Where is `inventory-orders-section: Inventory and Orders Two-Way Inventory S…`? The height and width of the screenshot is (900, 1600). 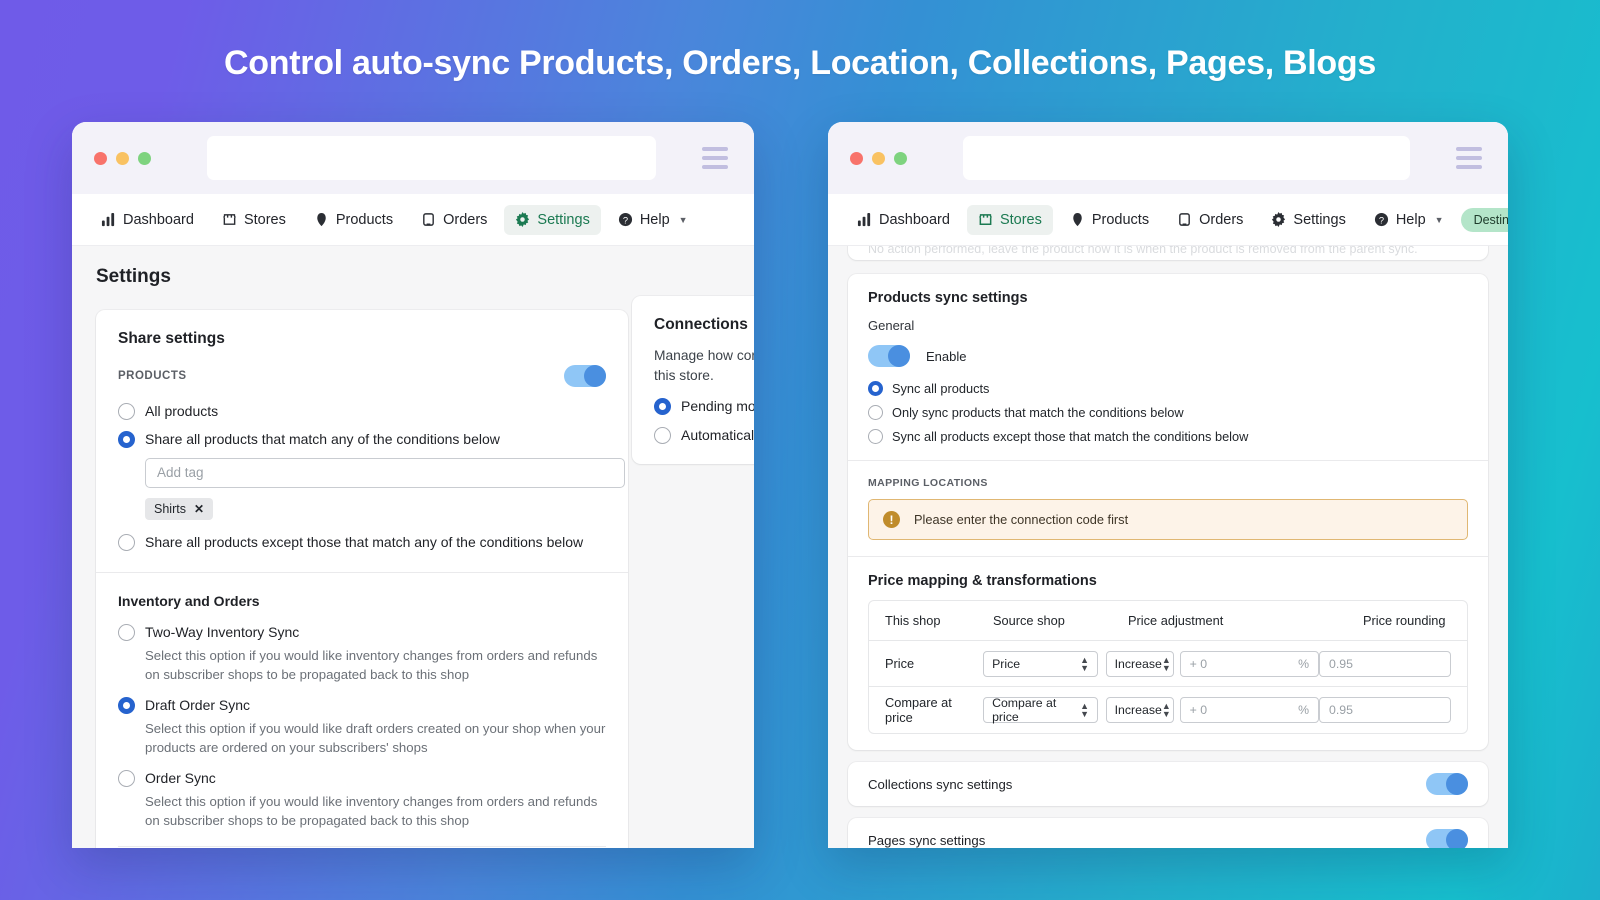
inventory-orders-section: Inventory and Orders Two-Way Inventory S… is located at coordinates (362, 710).